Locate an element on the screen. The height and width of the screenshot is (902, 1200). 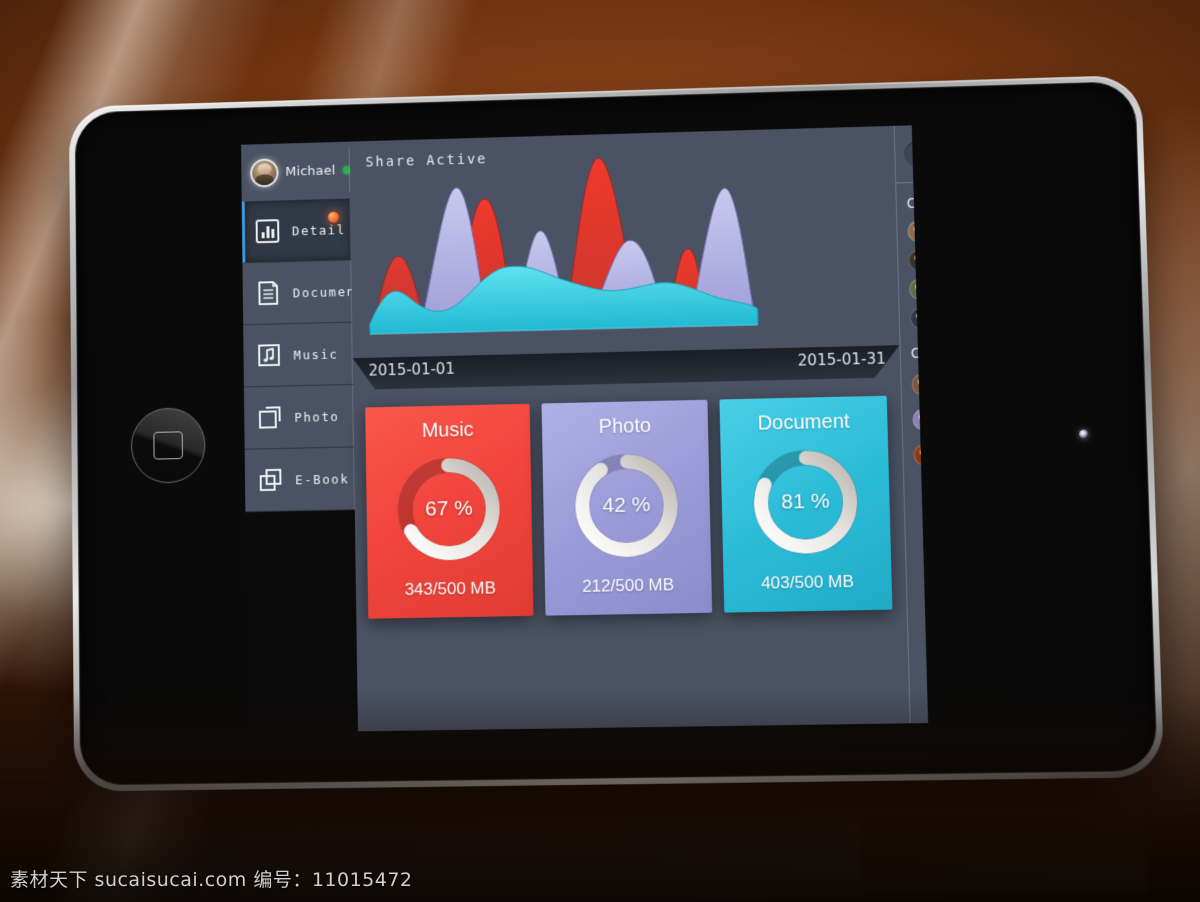
sidebar-item-label: Detail is located at coordinates (318, 229).